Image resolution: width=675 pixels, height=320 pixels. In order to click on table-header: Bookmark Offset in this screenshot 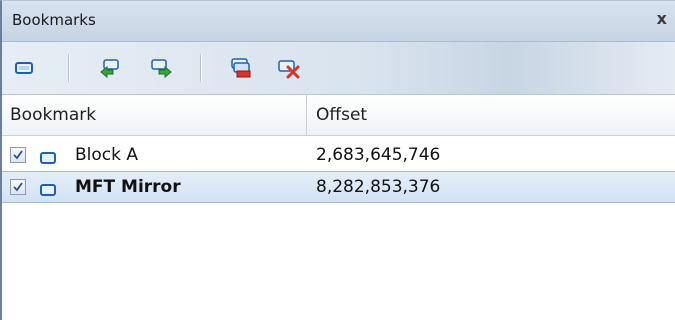, I will do `click(338, 115)`.